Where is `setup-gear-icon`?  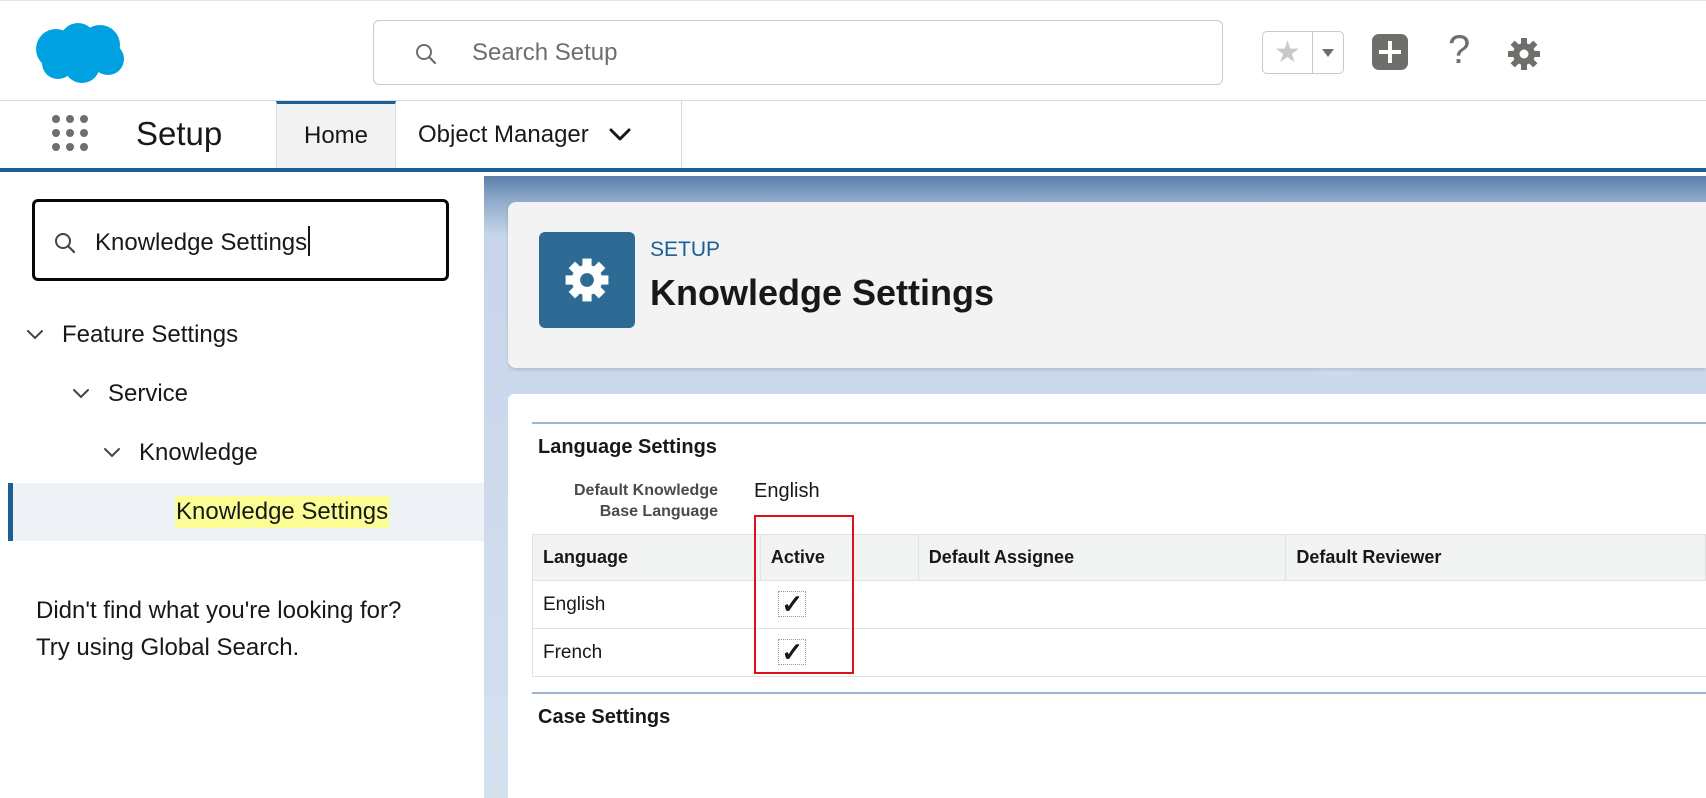 setup-gear-icon is located at coordinates (587, 280).